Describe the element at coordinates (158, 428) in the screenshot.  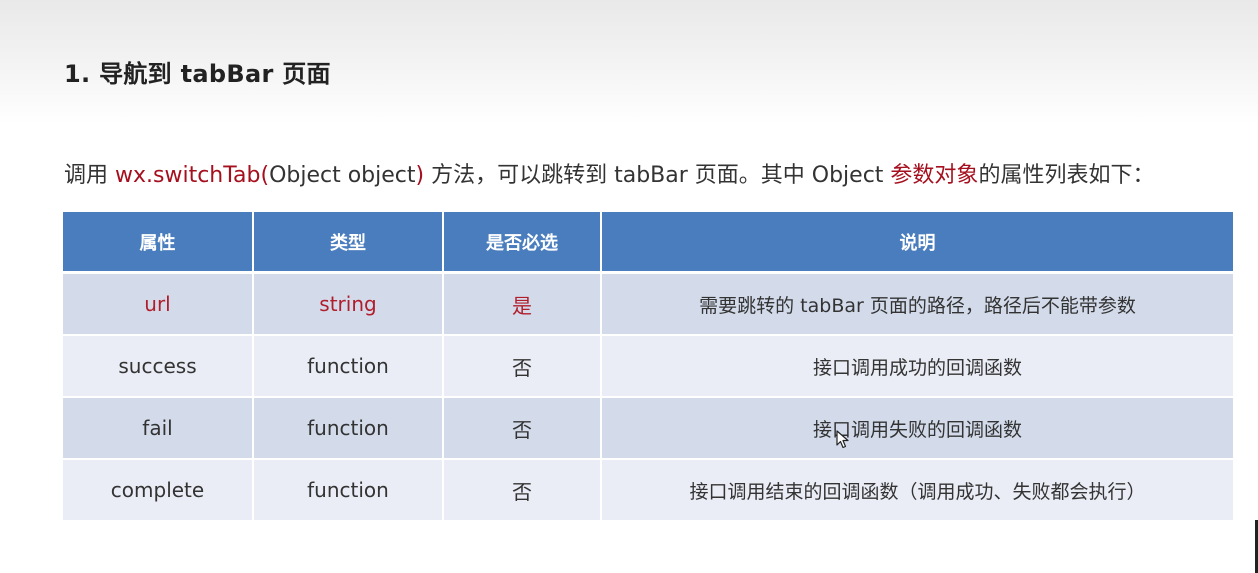
I see `cell-property: fail` at that location.